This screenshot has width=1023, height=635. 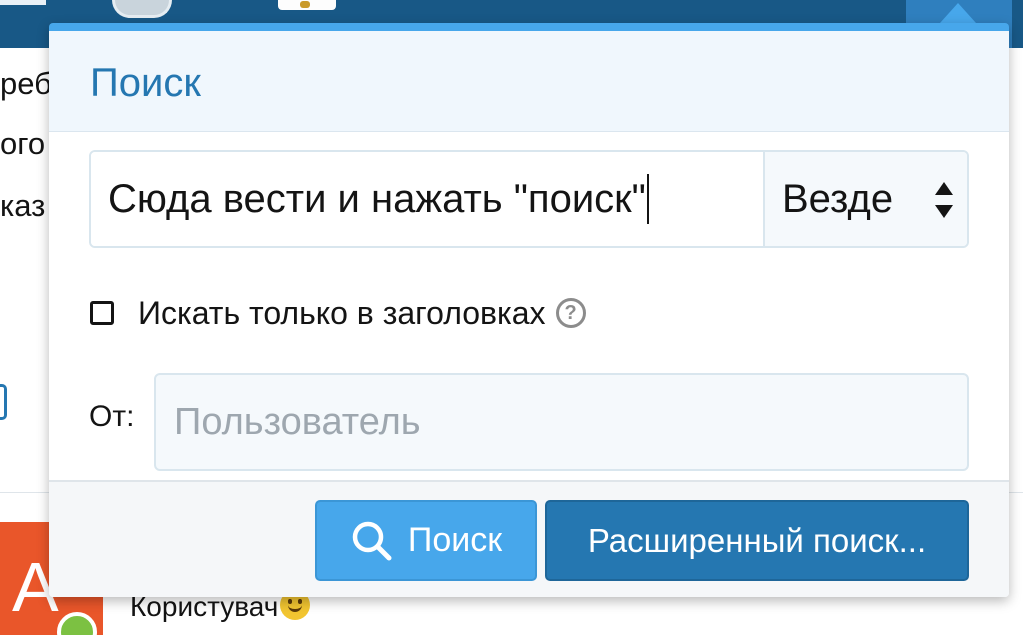 What do you see at coordinates (529, 81) in the screenshot?
I see `search-menu-header: Поиск` at bounding box center [529, 81].